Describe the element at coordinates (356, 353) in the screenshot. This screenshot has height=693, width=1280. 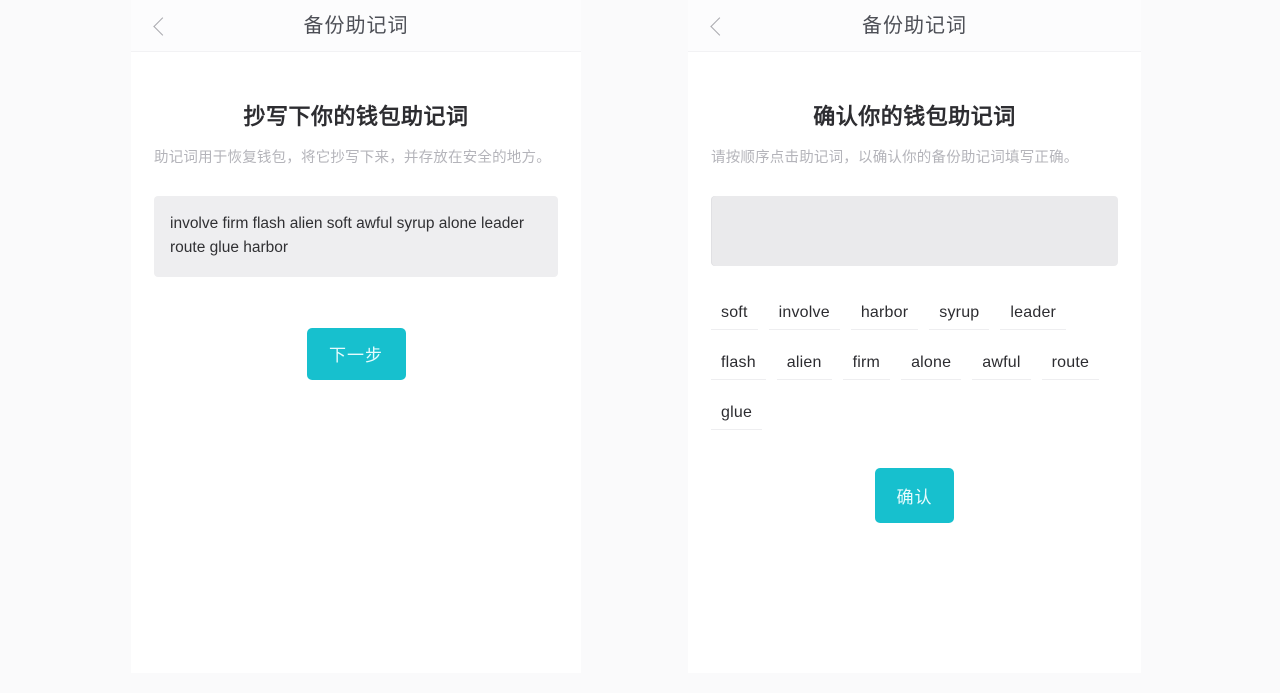
I see `next-step-button: 下一步` at that location.